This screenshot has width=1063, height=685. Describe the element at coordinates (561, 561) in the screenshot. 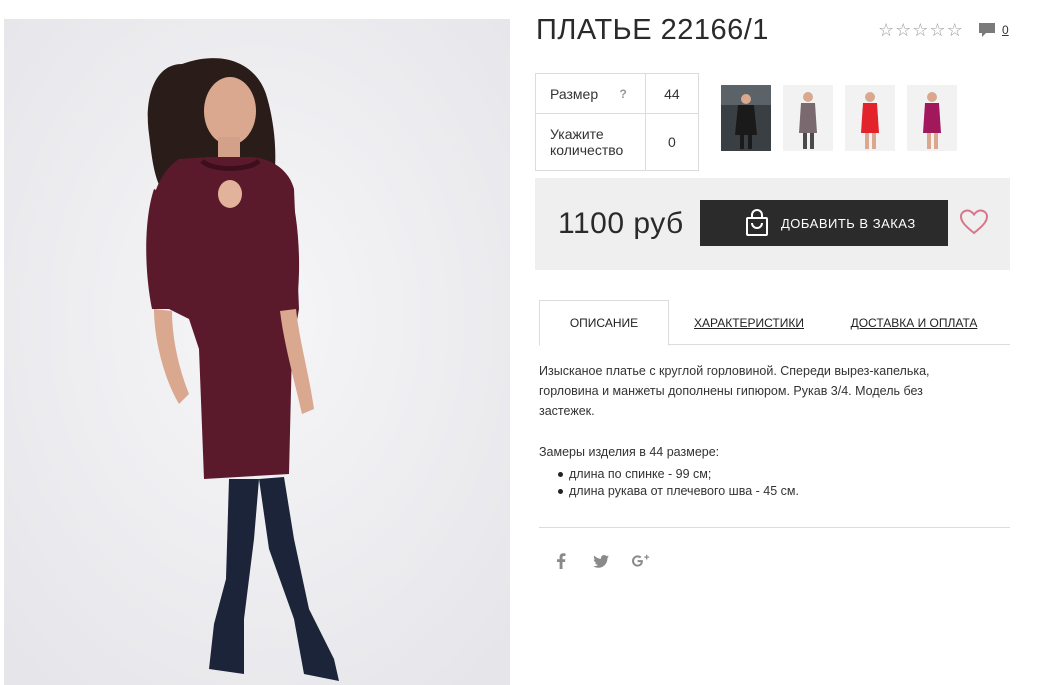

I see `facebook-icon` at that location.